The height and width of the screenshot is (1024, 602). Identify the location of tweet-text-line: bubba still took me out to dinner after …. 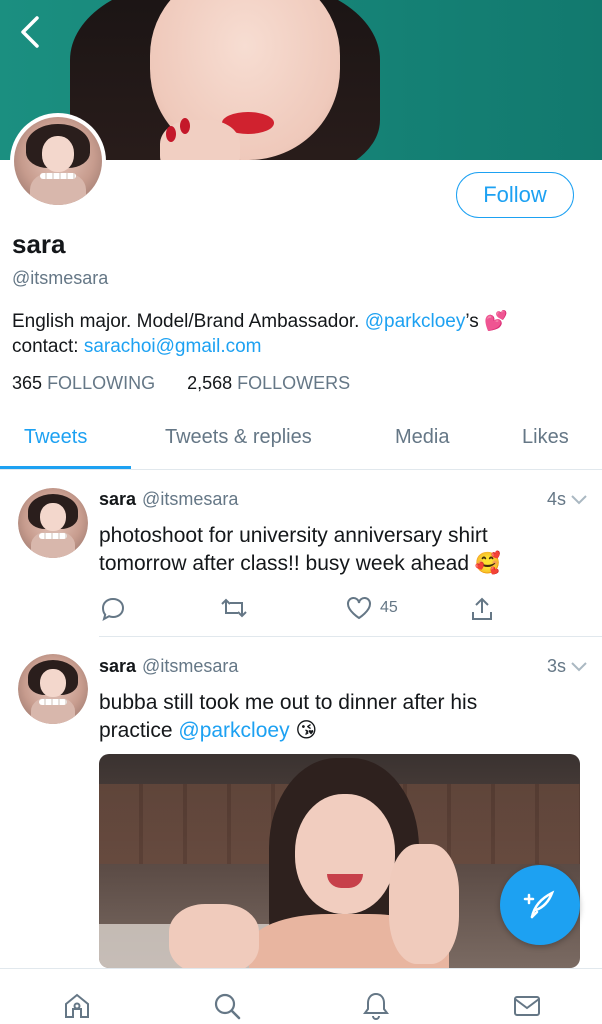
(288, 702).